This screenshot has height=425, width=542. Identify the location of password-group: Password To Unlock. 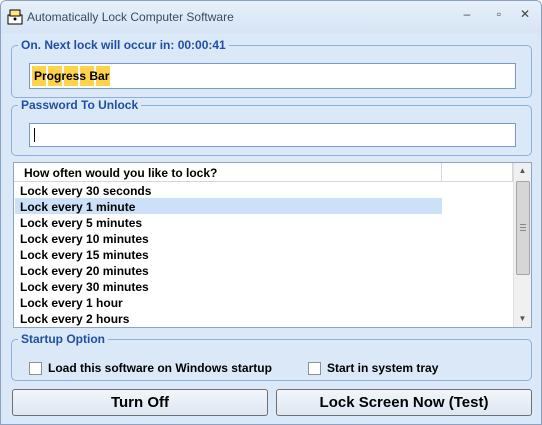
(271, 127).